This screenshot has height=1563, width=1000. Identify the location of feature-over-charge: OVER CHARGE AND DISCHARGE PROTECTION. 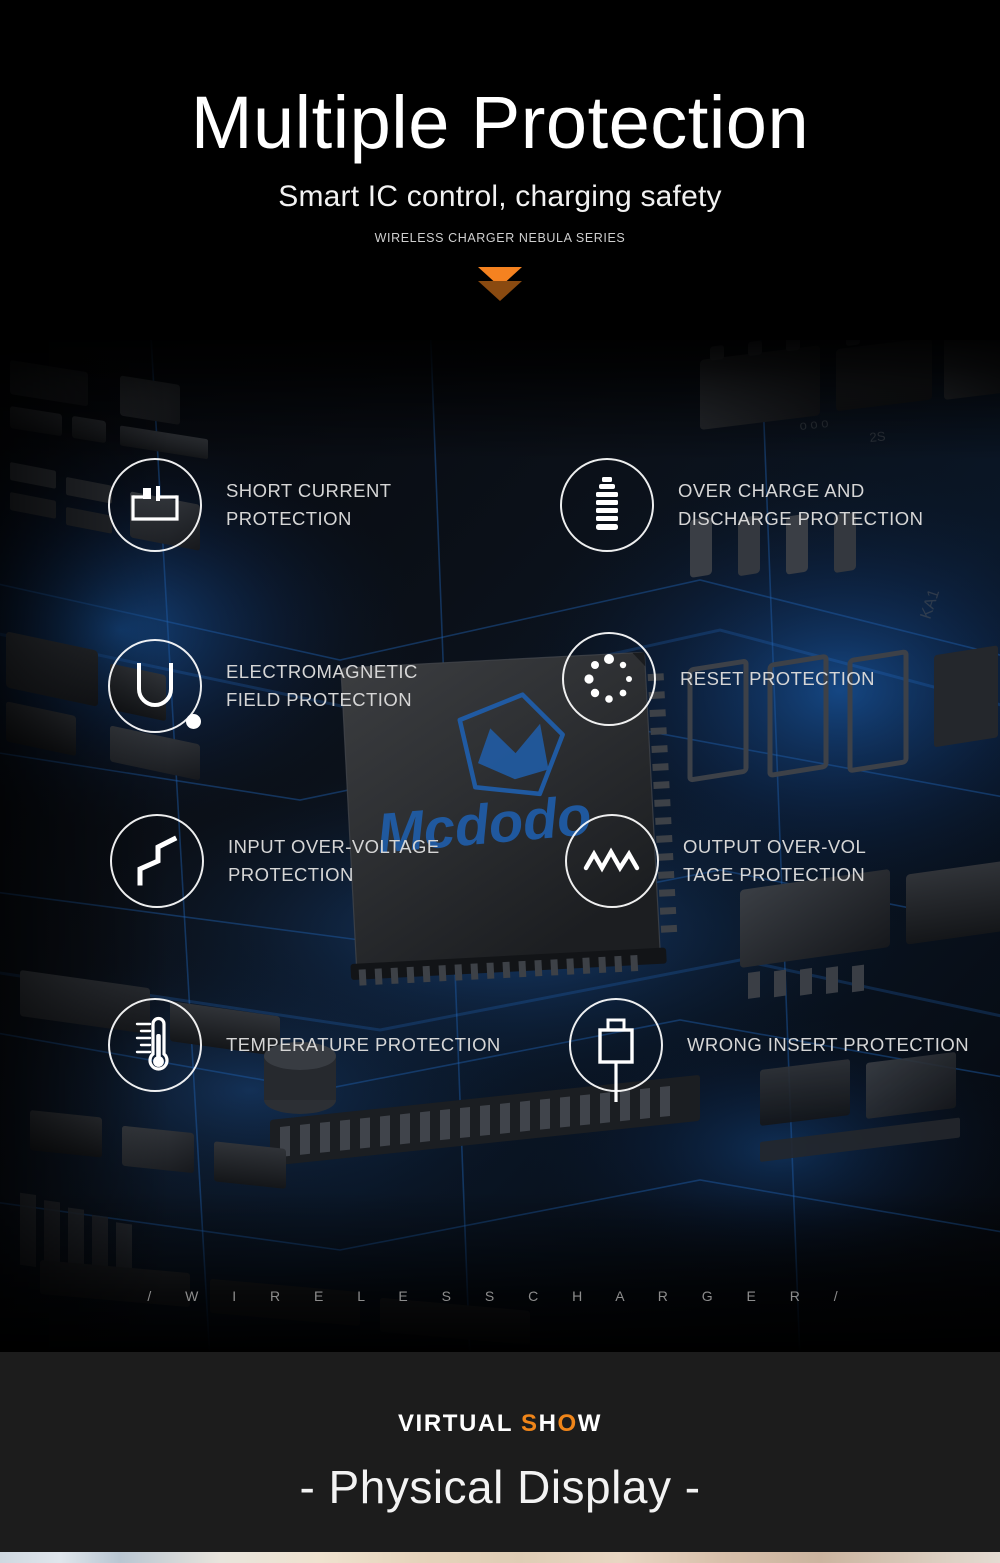
(741, 505).